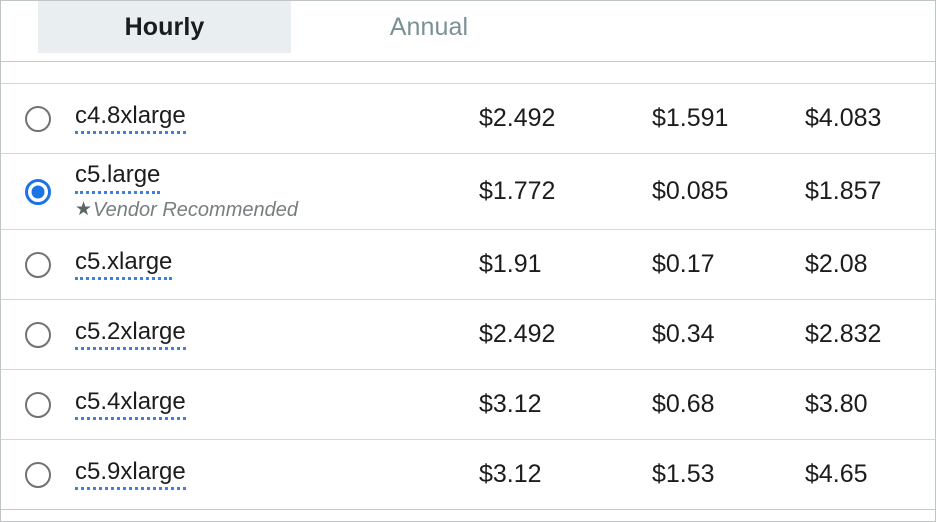  Describe the element at coordinates (468, 265) in the screenshot. I see `table-row: c5.xlarge $1.91 $0.17 $2.08` at that location.